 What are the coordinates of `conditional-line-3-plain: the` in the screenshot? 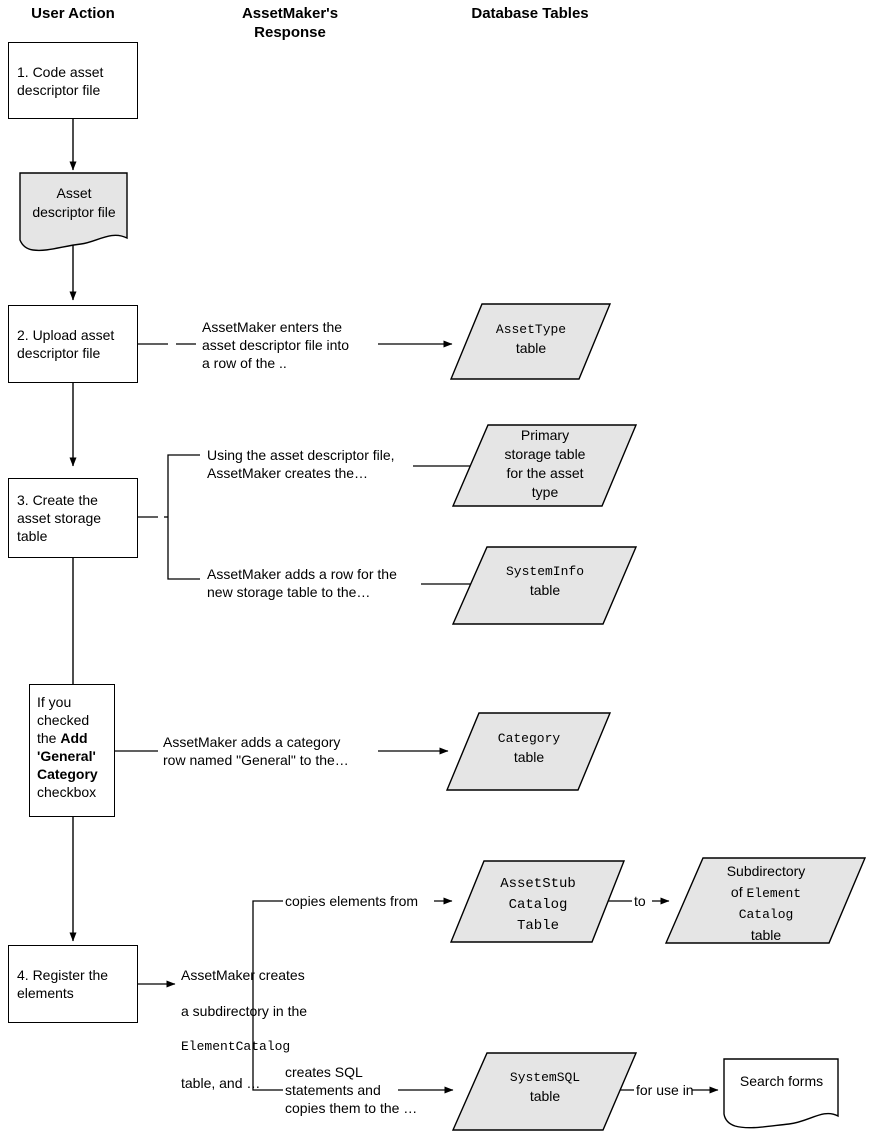 It's located at (49, 738).